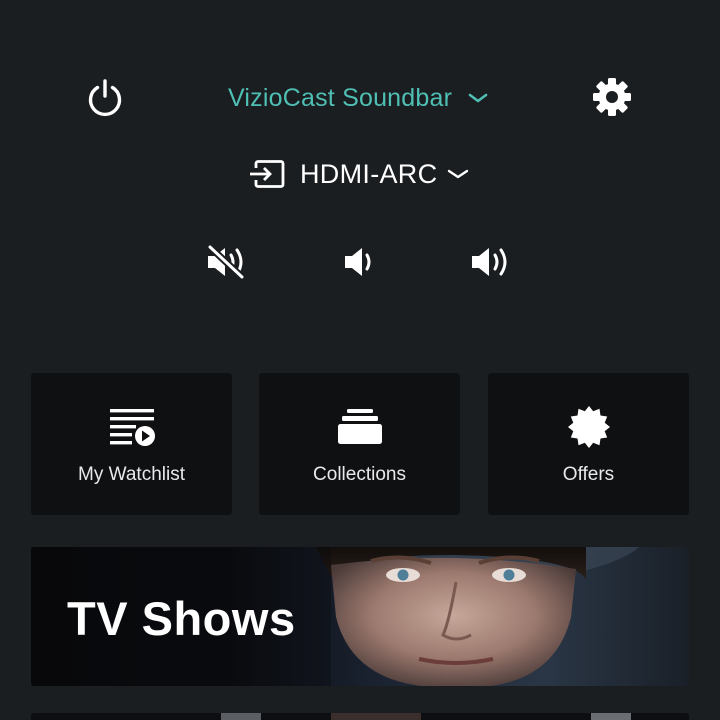  I want to click on my-watchlist-tile: My Watchlist, so click(131, 444).